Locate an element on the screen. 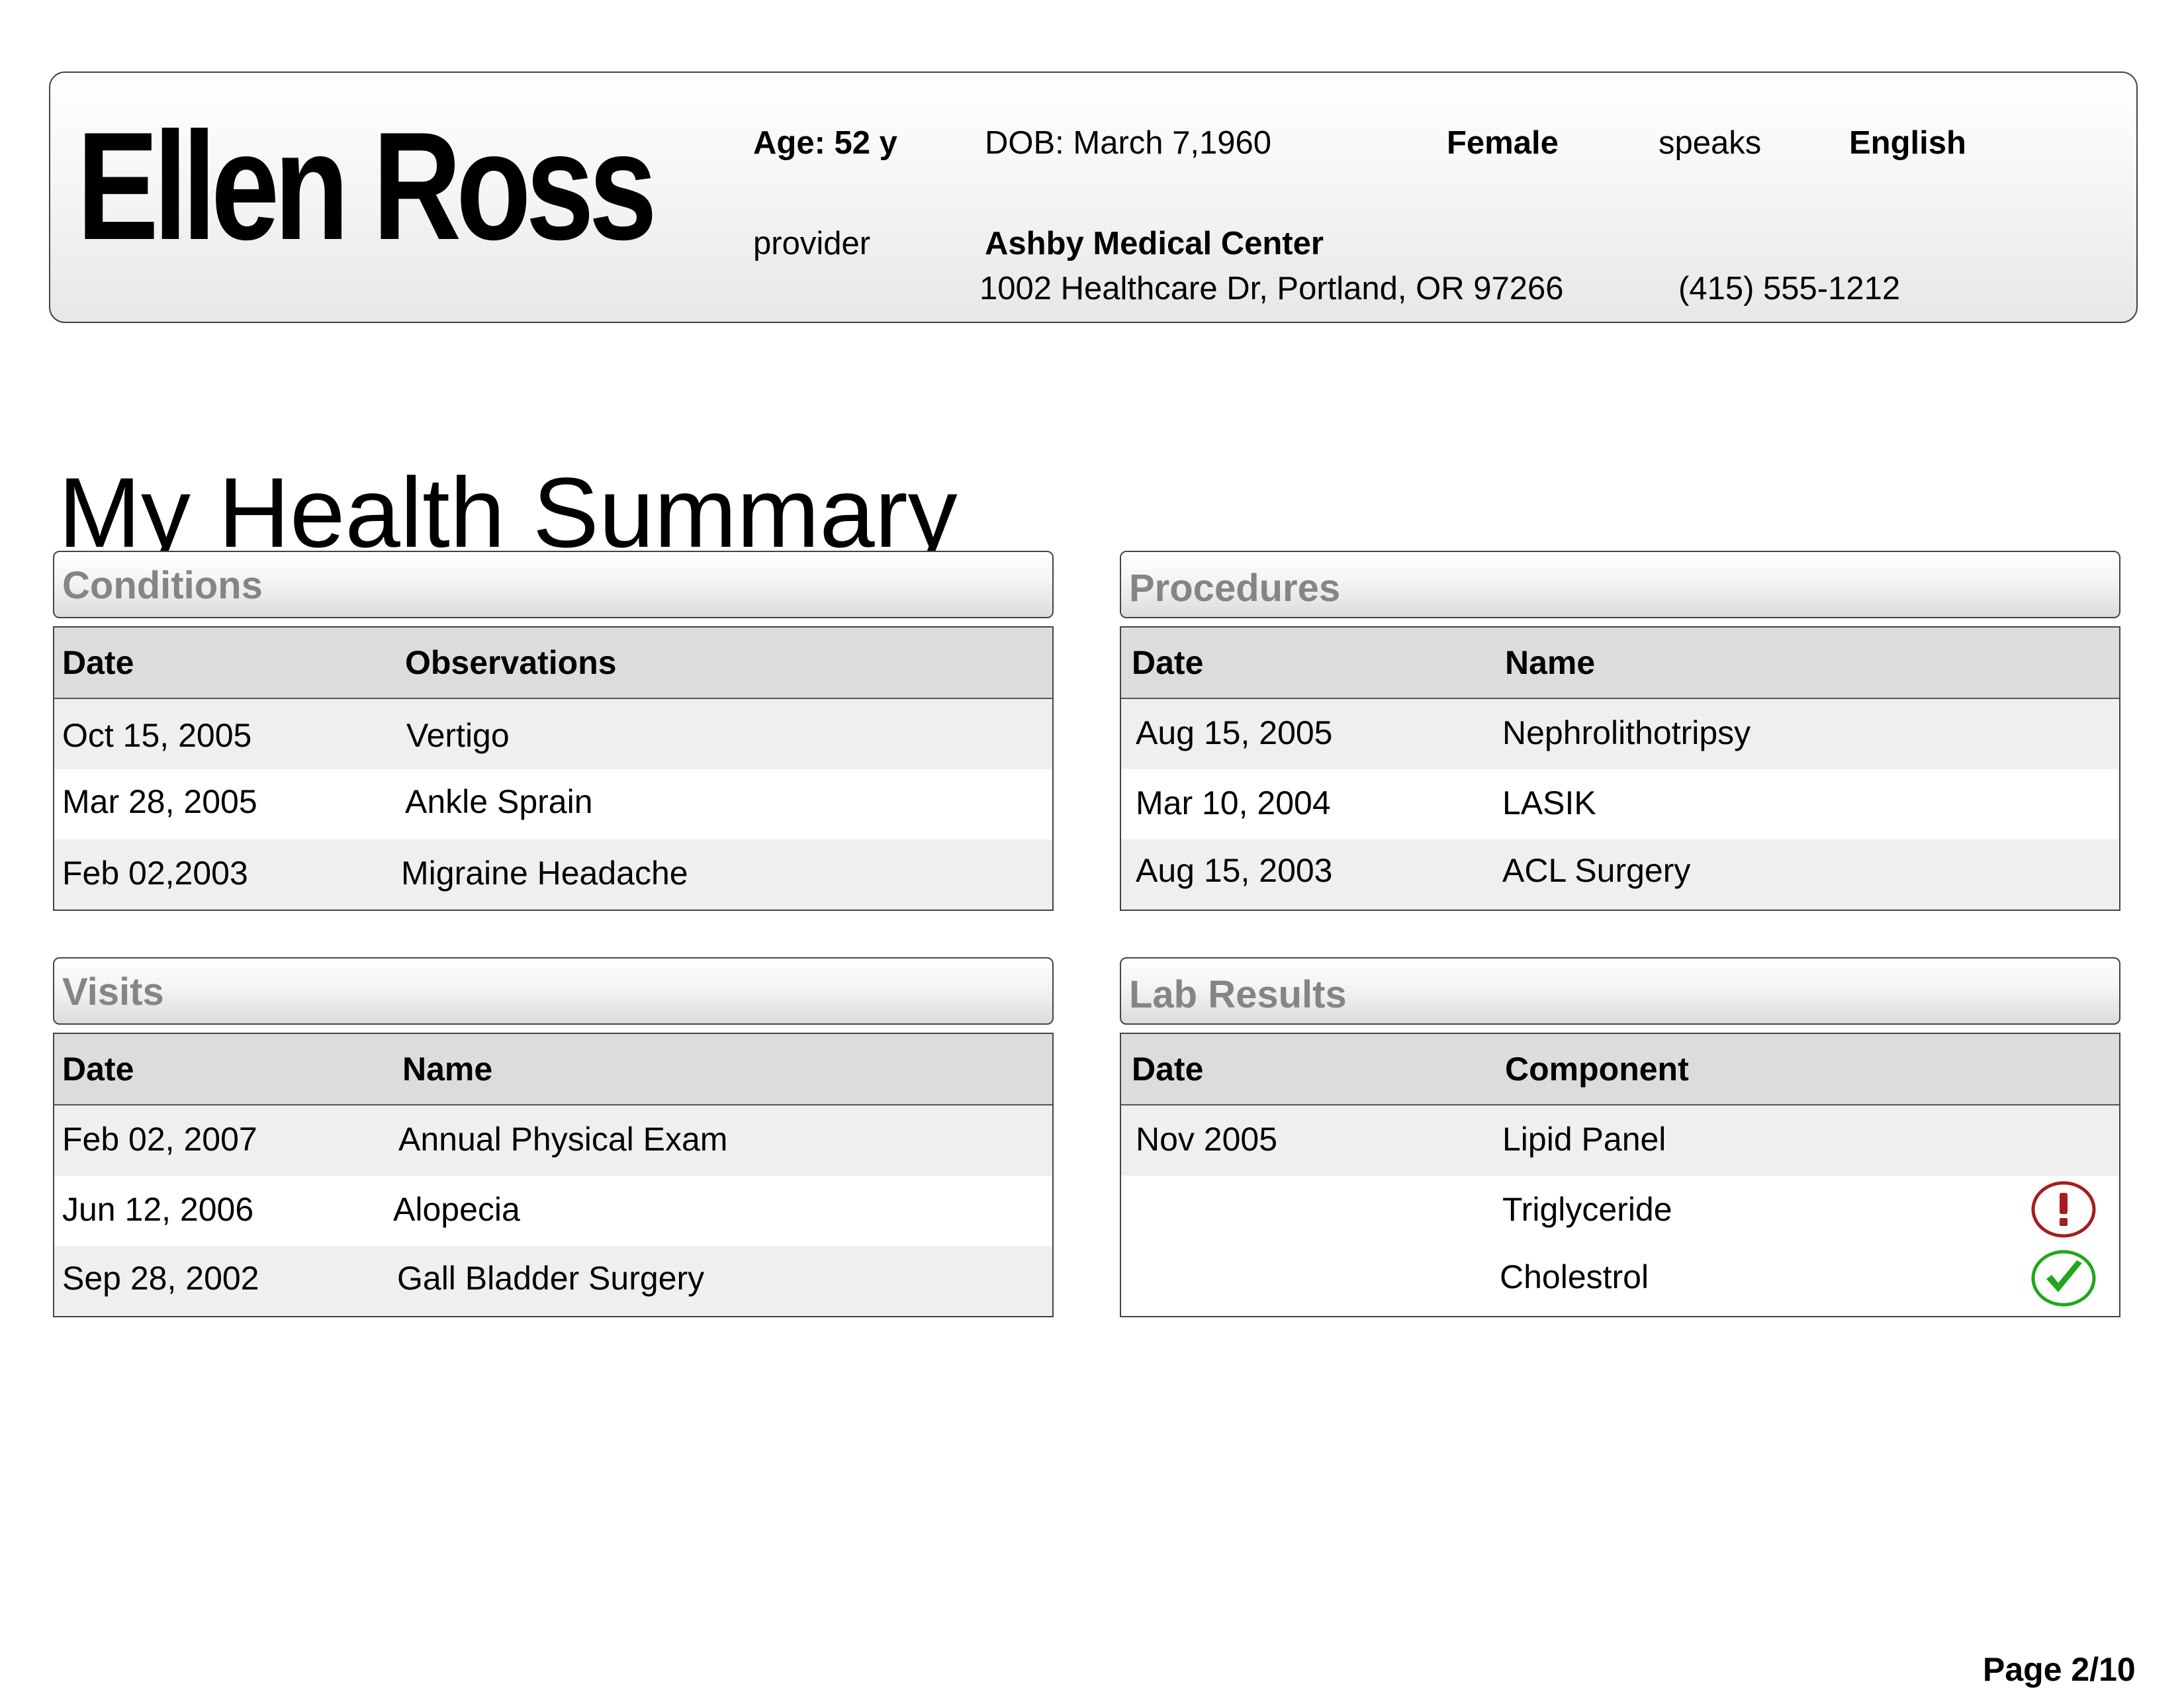 The image size is (2184, 1688). provider-label: provider is located at coordinates (812, 243).